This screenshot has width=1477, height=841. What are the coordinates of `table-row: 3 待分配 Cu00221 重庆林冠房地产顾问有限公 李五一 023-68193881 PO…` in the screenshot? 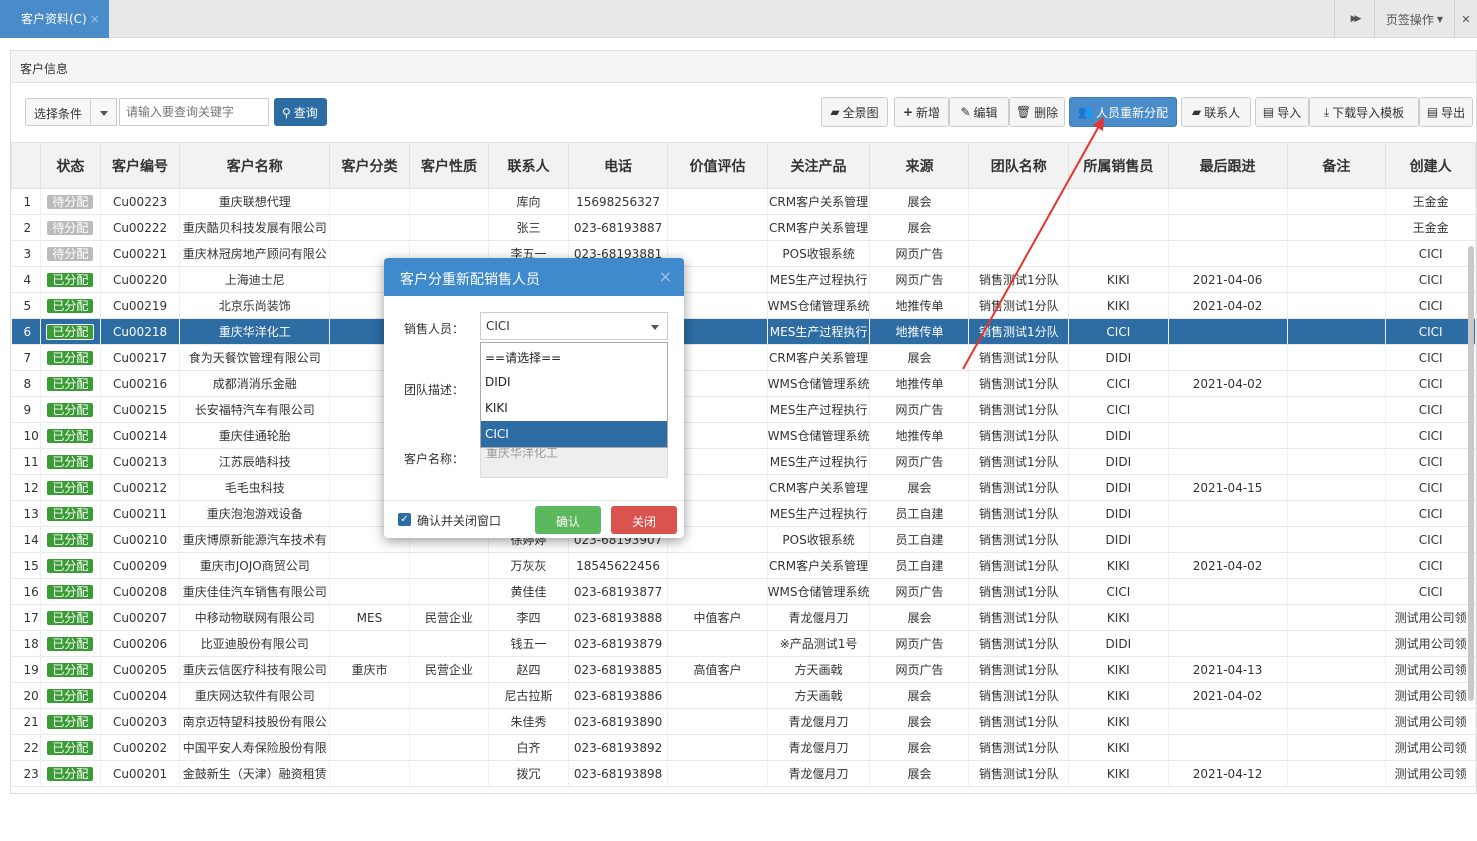 It's located at (743, 253).